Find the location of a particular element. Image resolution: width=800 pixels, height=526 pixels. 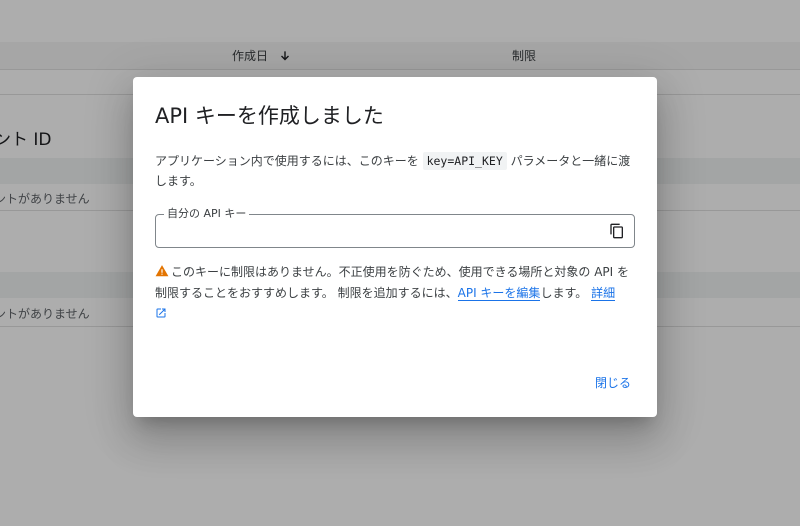

api-key-field: 自分の API キー is located at coordinates (395, 227).